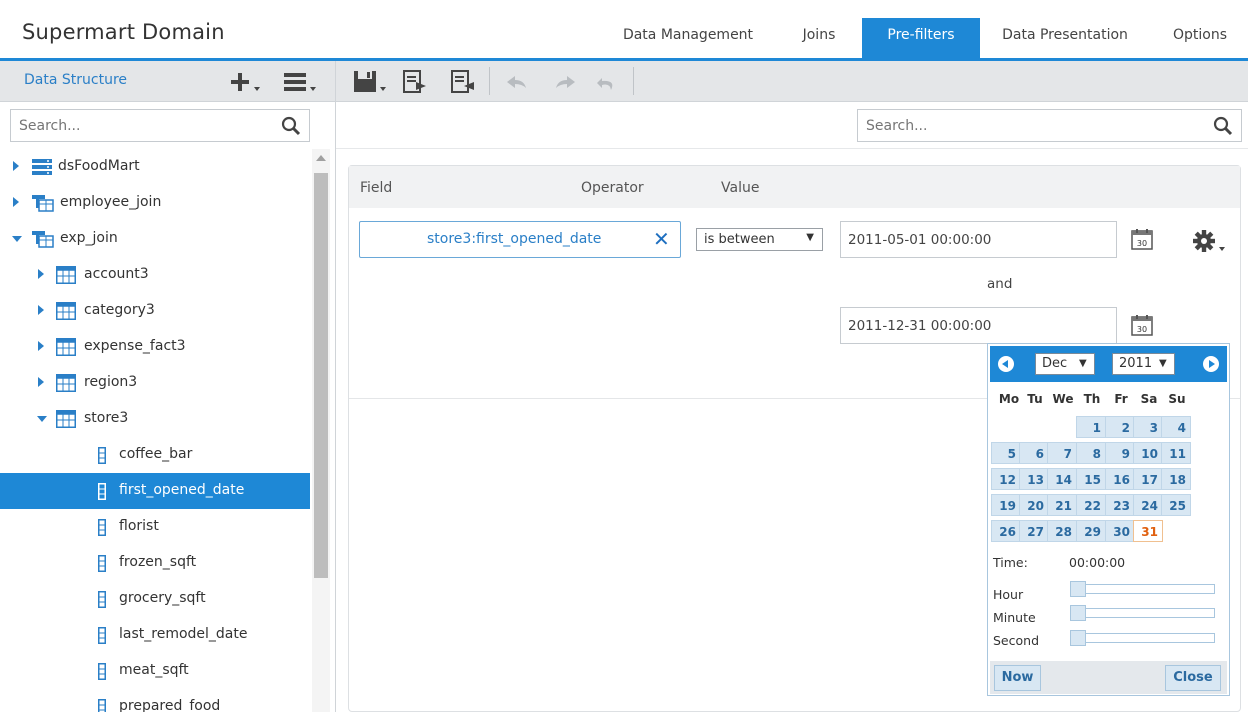 The image size is (1248, 712). Describe the element at coordinates (1028, 125) in the screenshot. I see `right-search-input` at that location.